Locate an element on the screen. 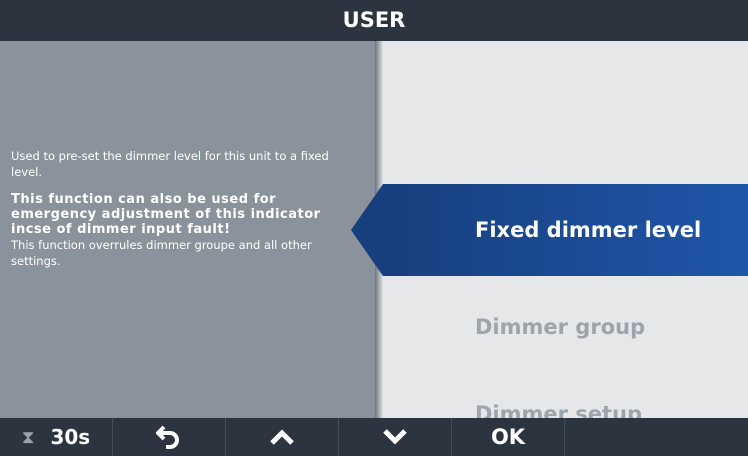 Image resolution: width=748 pixels, height=456 pixels. timer-value: 30s is located at coordinates (70, 437).